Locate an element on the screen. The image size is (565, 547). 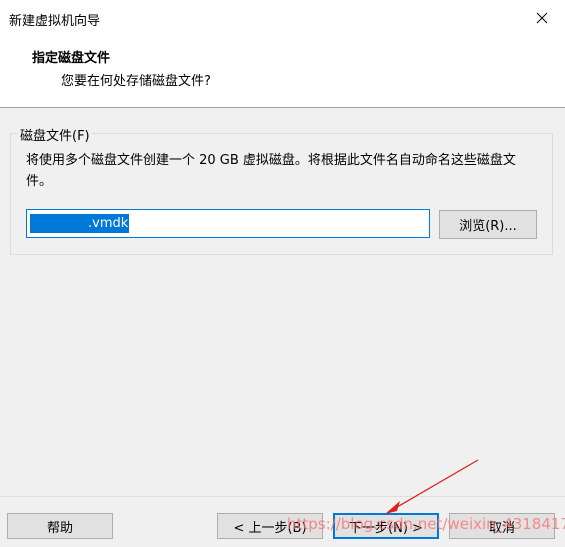
close-button is located at coordinates (542, 18).